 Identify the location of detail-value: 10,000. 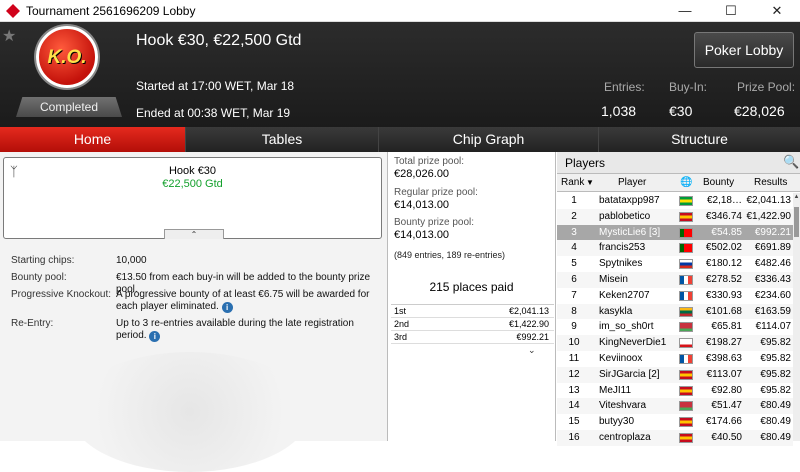
(131, 260).